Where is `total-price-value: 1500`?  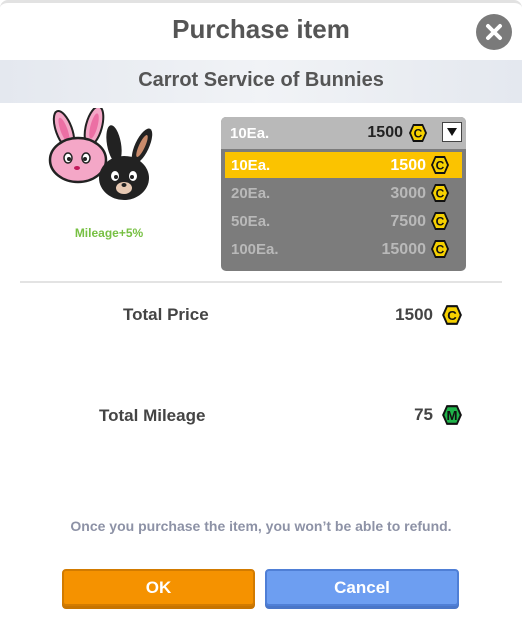 total-price-value: 1500 is located at coordinates (414, 314).